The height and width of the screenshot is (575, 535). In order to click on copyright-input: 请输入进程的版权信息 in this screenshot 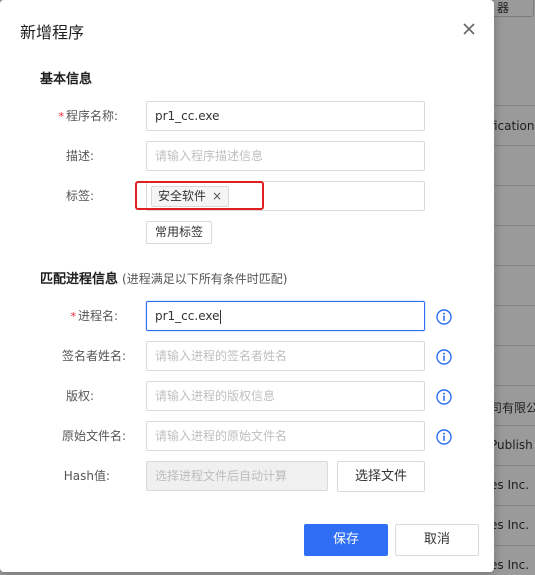, I will do `click(285, 396)`.